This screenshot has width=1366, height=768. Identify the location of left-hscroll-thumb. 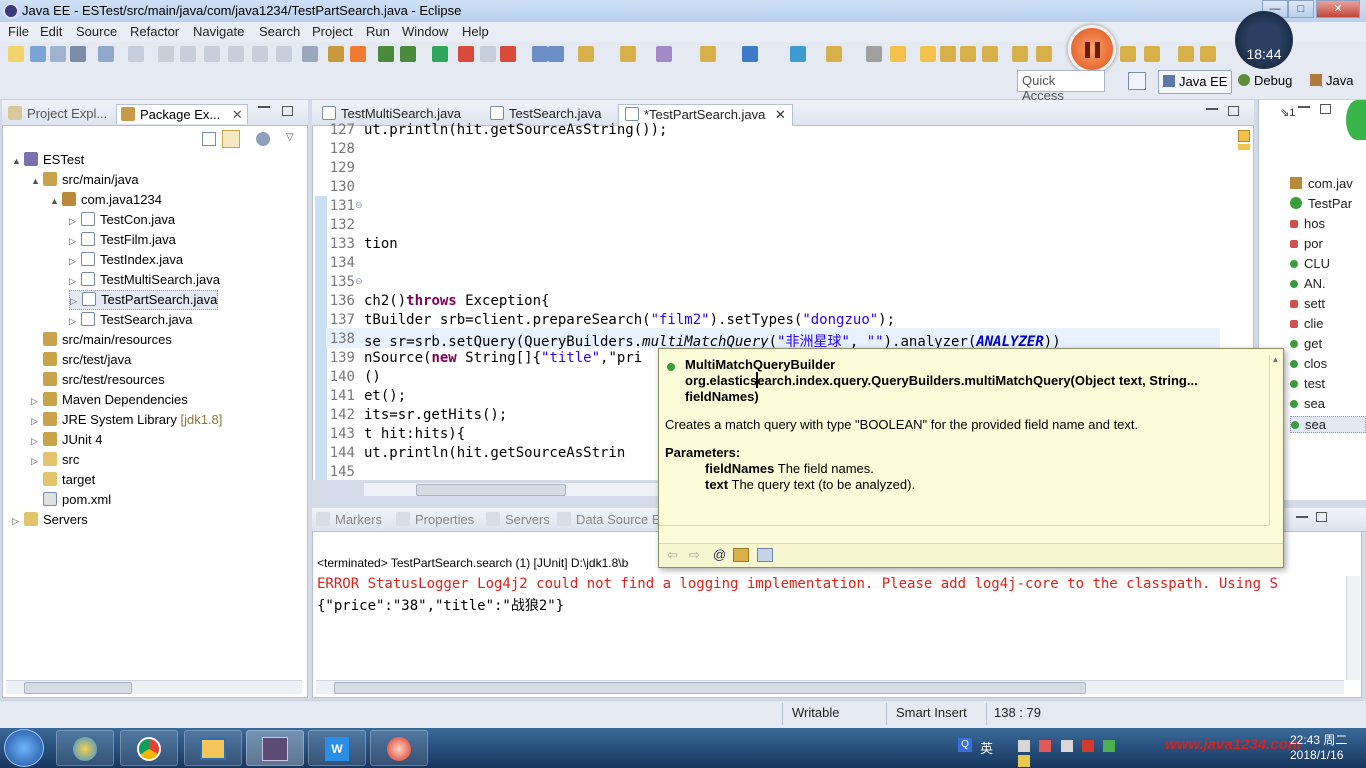
(78, 688).